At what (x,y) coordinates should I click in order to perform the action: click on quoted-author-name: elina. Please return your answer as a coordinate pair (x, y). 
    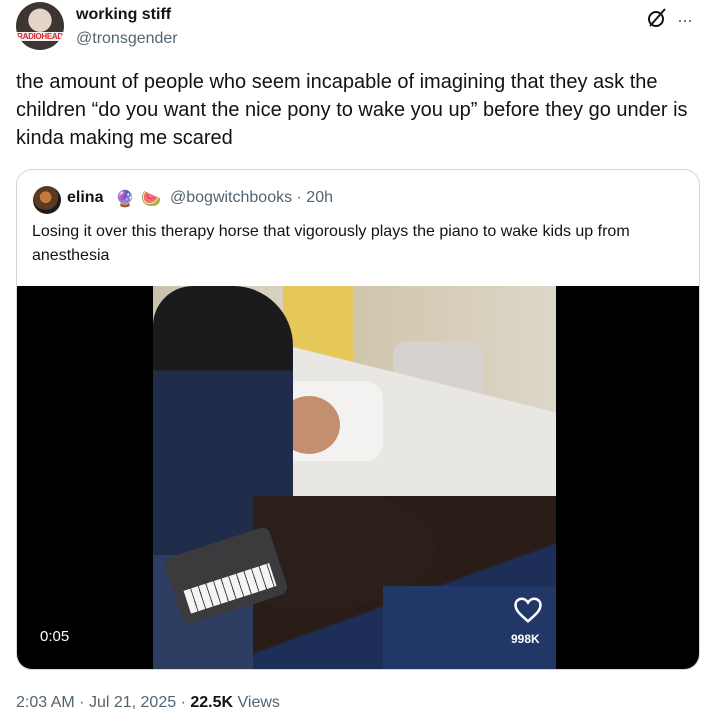
    Looking at the image, I should click on (85, 197).